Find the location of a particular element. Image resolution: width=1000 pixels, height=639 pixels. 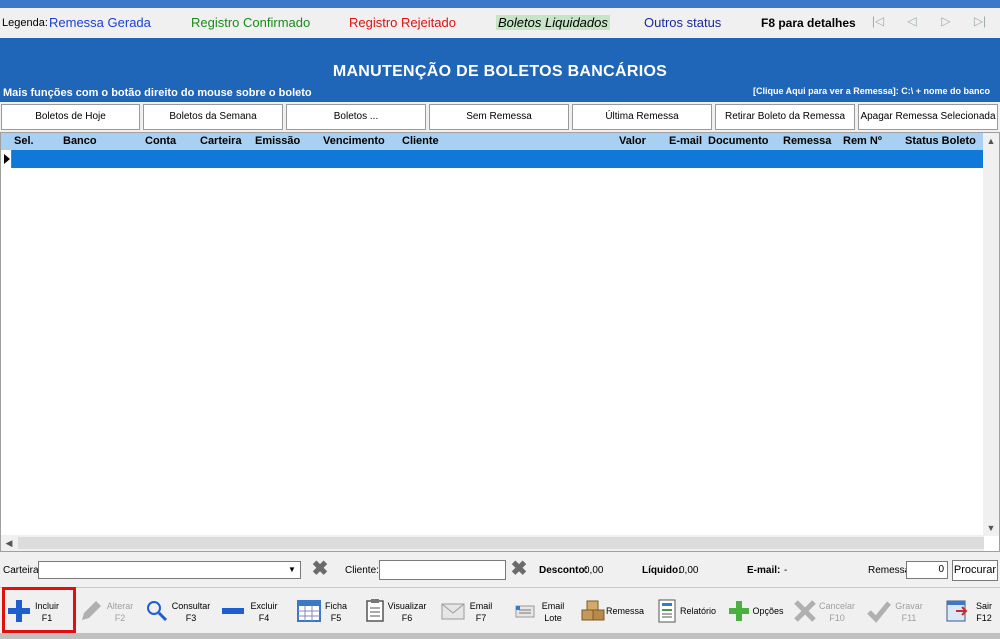

ficha-label: Ficha is located at coordinates (335, 606).